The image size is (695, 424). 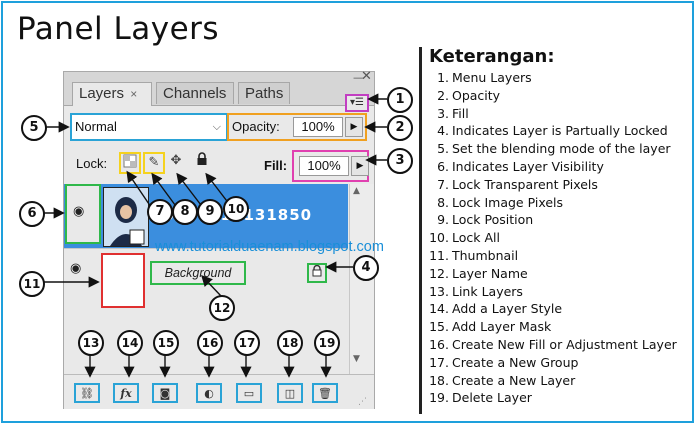 I want to click on panel-menu-icon: ▾☰, so click(x=357, y=103).